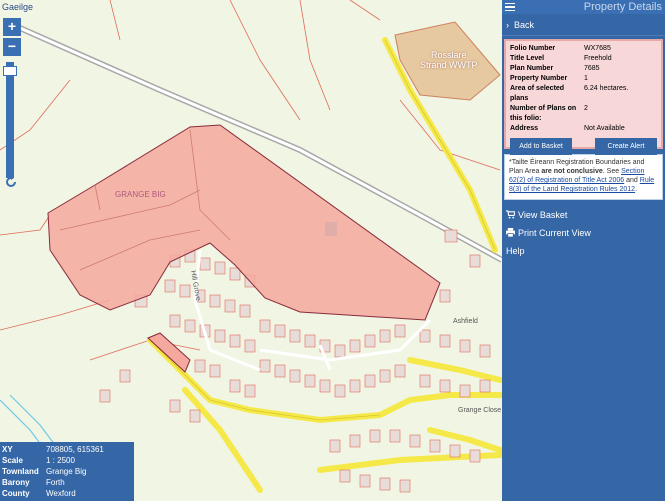 This screenshot has width=665, height=501. Describe the element at coordinates (604, 128) in the screenshot. I see `detail-value: Not Available` at that location.